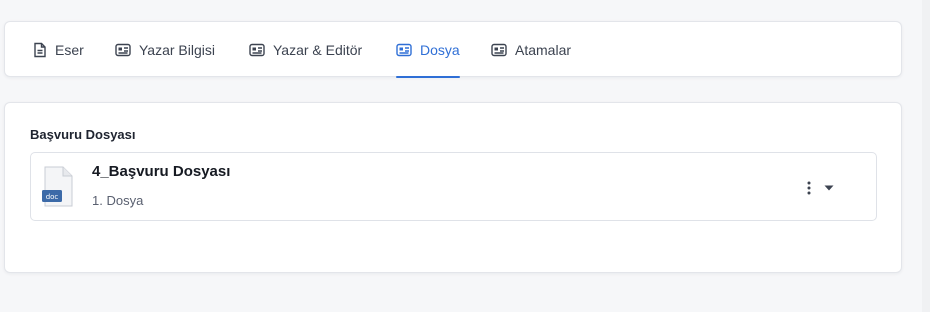 This screenshot has width=930, height=312. What do you see at coordinates (440, 50) in the screenshot?
I see `tab-label: Dosya` at bounding box center [440, 50].